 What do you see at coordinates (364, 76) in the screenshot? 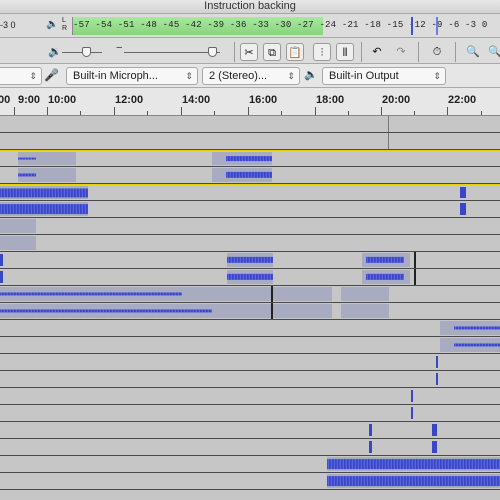
I see `output-device-label: Built-in Output` at bounding box center [364, 76].